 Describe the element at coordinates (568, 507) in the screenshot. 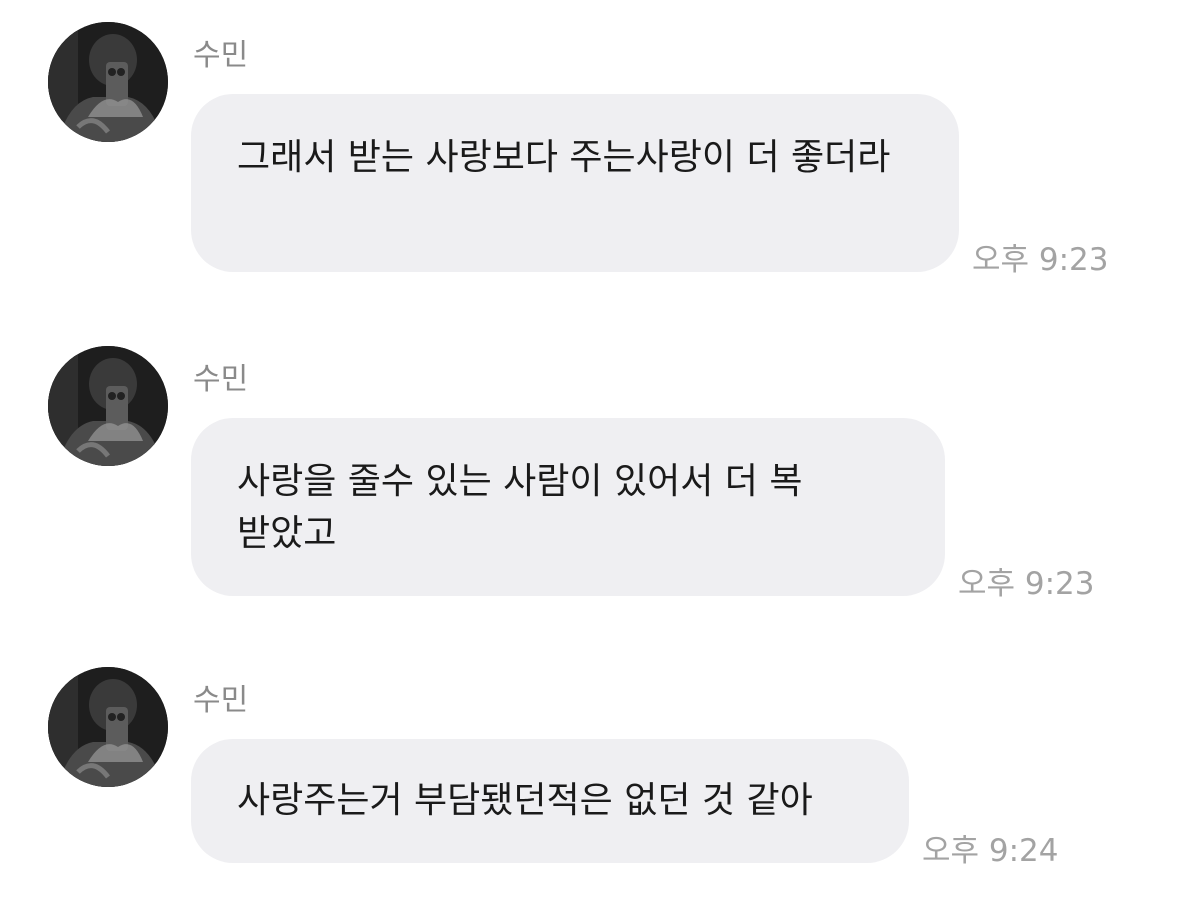

I see `message-bubble: 사랑을 줄수 있는 사람이 있어서 더 복 받았고` at that location.